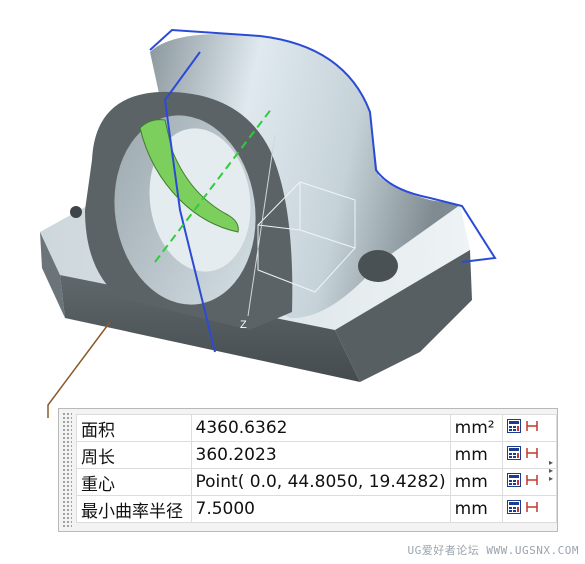 This screenshot has width=585, height=564. Describe the element at coordinates (134, 482) in the screenshot. I see `row-label: 重心` at that location.